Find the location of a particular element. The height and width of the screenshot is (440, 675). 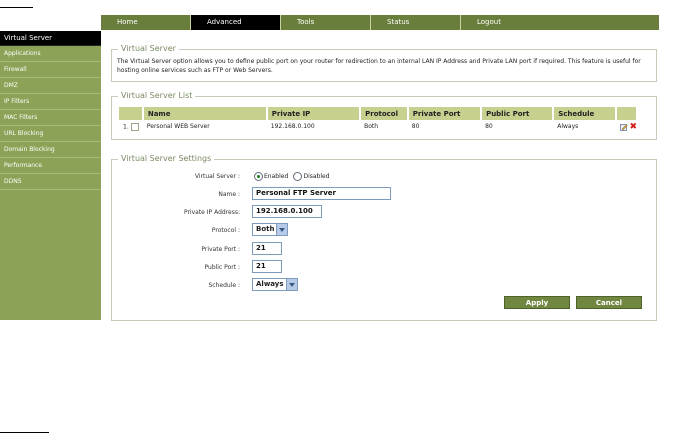

top-navigation: Home Advanced Tools Status Logout is located at coordinates (380, 22).